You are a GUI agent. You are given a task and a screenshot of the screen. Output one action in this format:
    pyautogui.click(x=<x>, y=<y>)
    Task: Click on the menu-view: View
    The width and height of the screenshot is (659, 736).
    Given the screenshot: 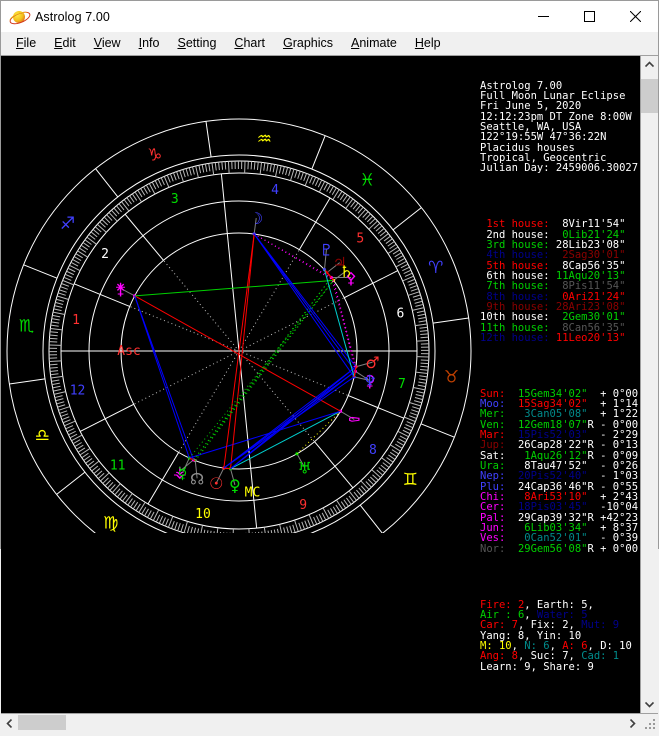 What is the action you would take?
    pyautogui.click(x=107, y=43)
    